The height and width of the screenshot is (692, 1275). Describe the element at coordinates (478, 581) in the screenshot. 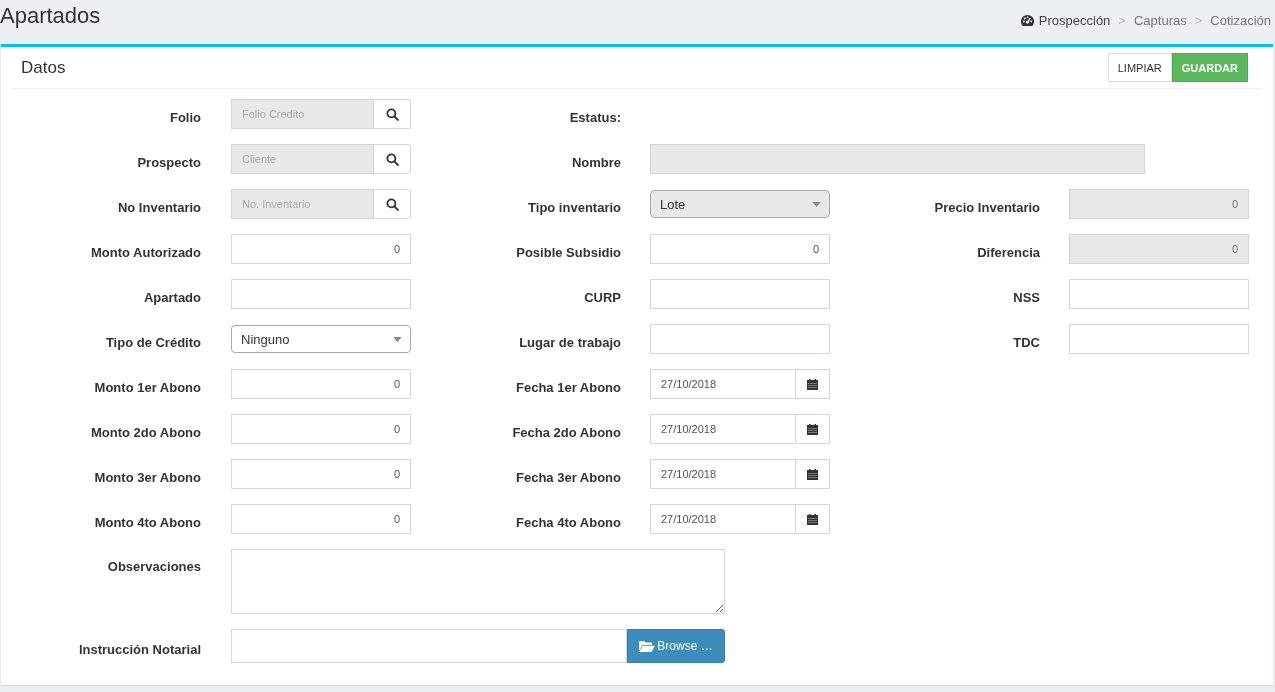

I see `text-area` at that location.